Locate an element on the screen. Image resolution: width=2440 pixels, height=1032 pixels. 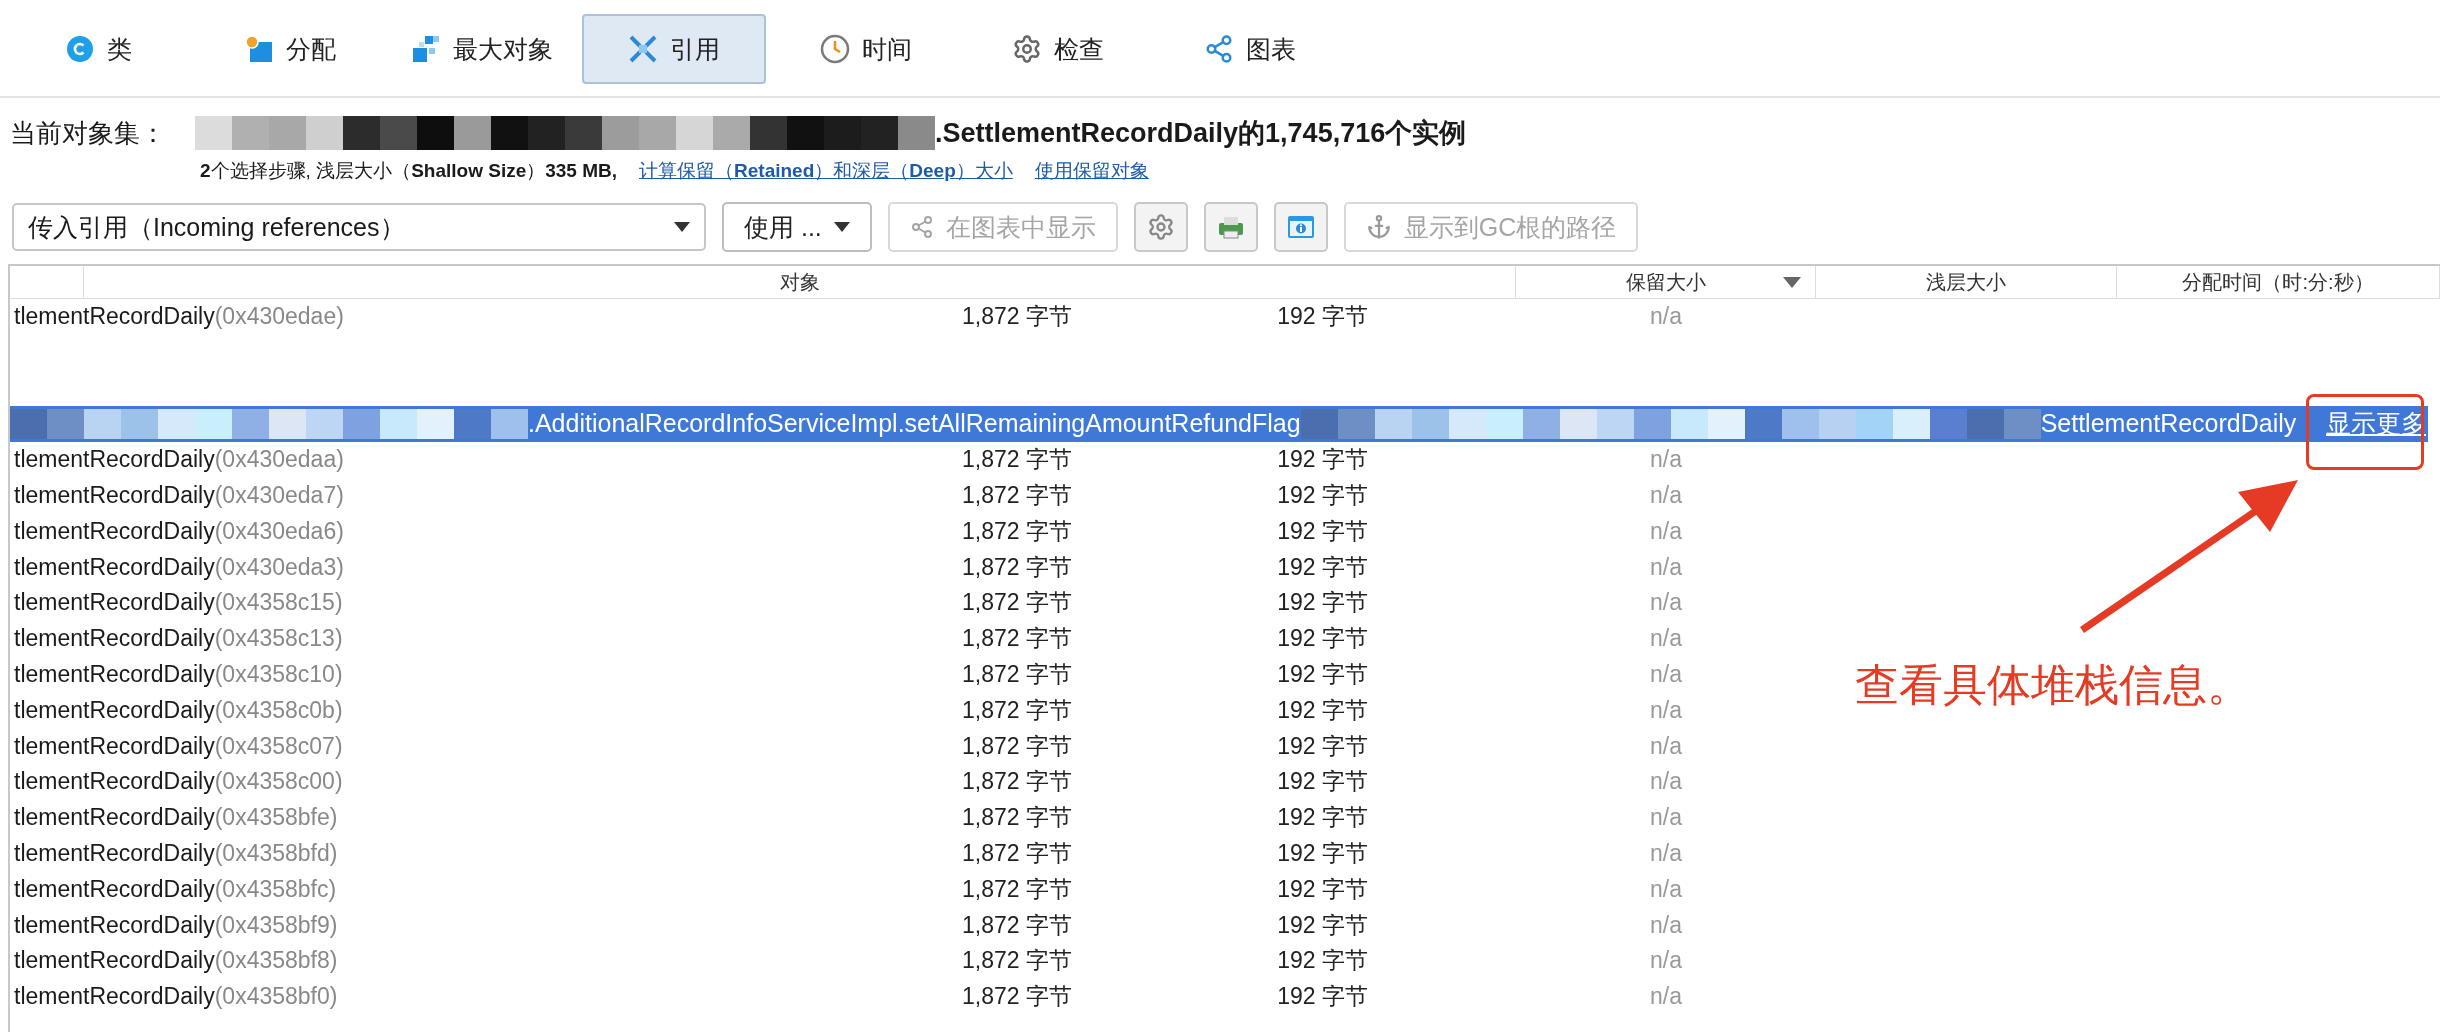
reference-select: 传入引用（Incoming references） is located at coordinates (359, 227).